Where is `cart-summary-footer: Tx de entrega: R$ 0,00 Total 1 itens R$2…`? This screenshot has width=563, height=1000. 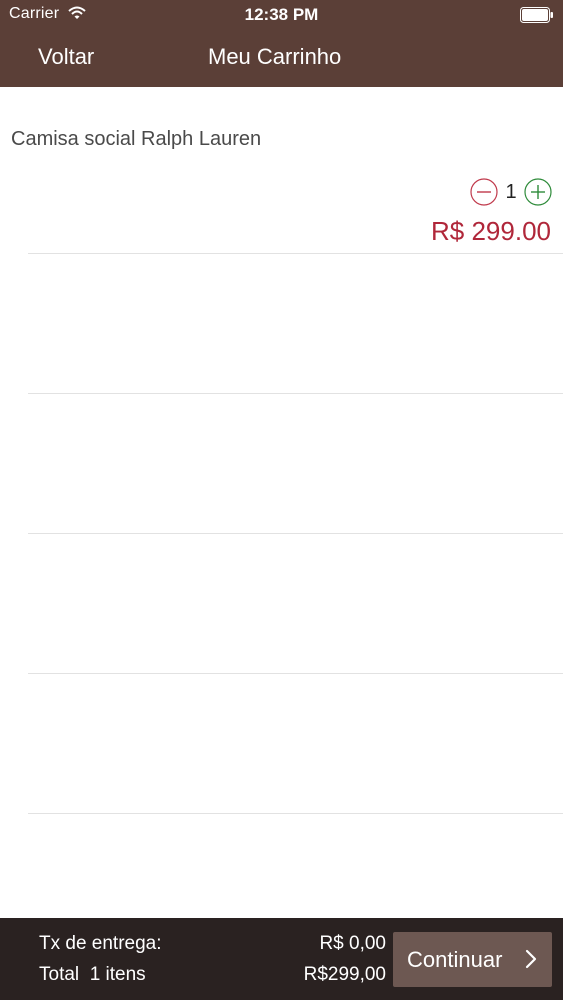
cart-summary-footer: Tx de entrega: R$ 0,00 Total 1 itens R$2… is located at coordinates (281, 959).